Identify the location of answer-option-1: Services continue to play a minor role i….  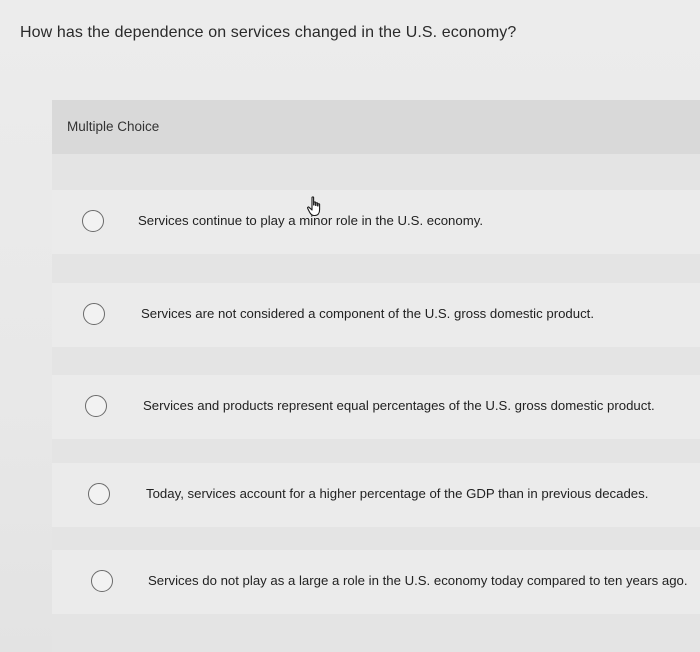
(376, 222).